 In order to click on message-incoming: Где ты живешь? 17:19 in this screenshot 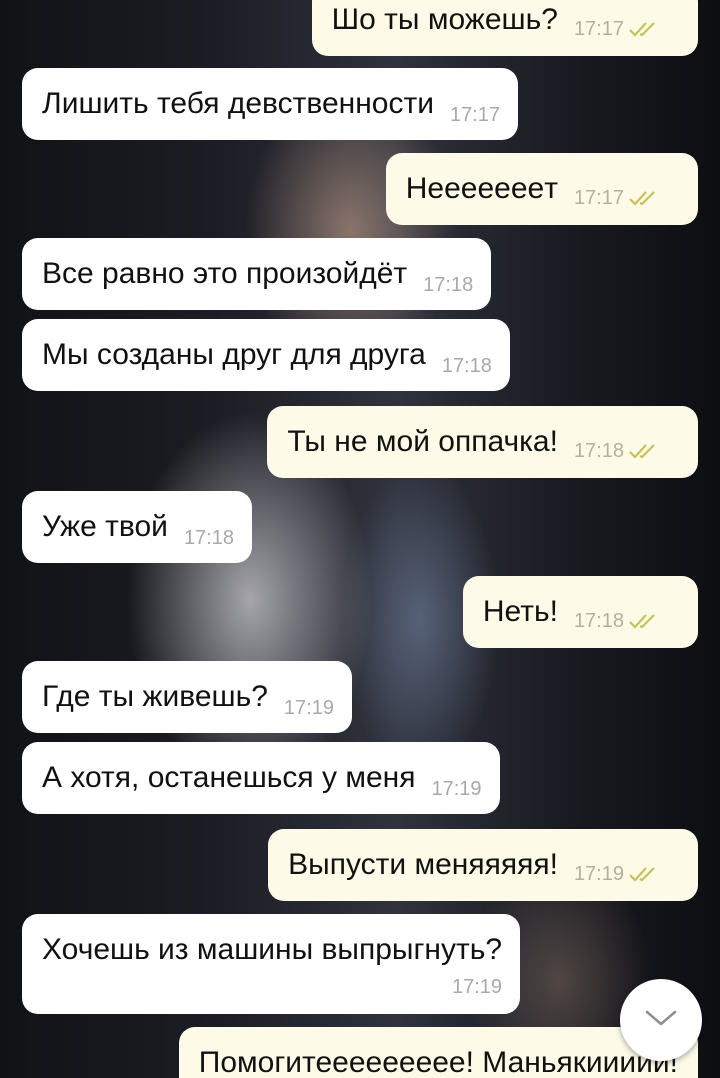, I will do `click(187, 697)`.